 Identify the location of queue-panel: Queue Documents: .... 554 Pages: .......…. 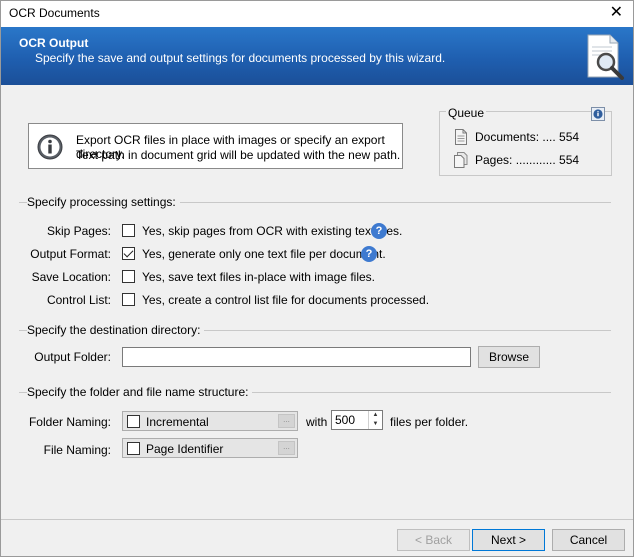
(525, 141).